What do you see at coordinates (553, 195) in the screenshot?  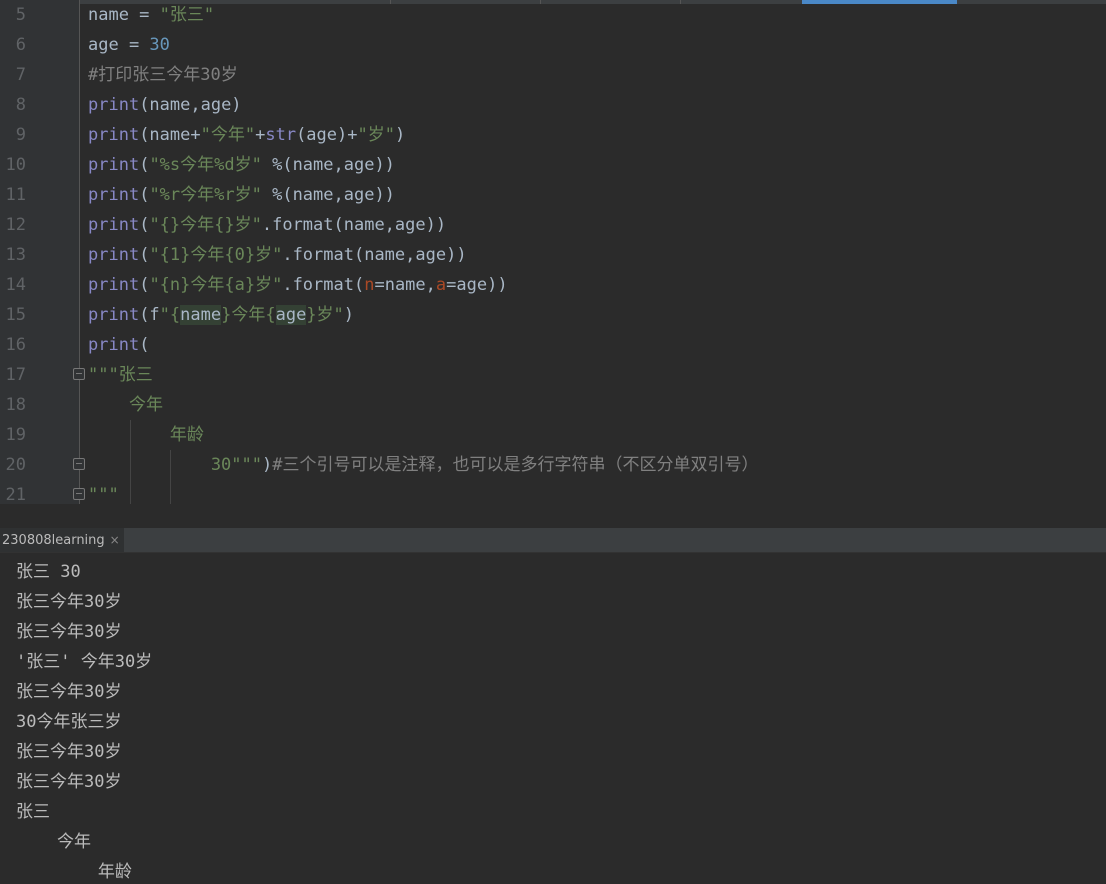 I see `code-line: 11 print("%r今年%r岁" %(name,age))` at bounding box center [553, 195].